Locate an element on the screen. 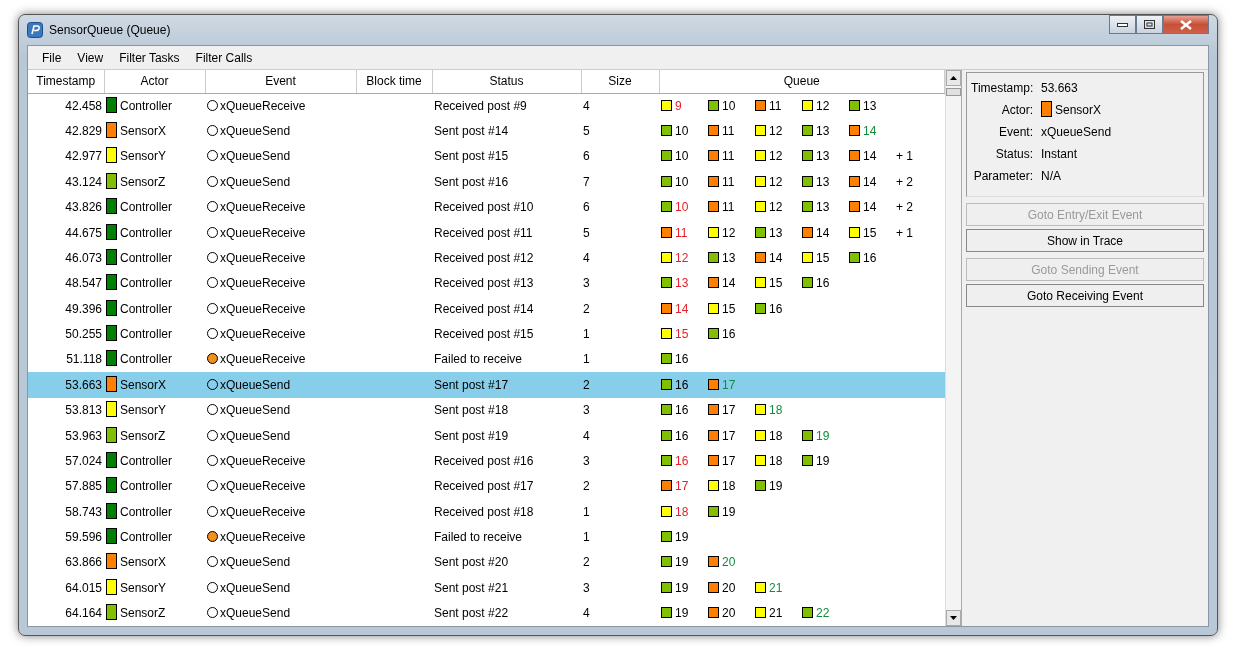  table-row: 50.255 Controller xQueueReceive Received post #15 1 15 16 is located at coordinates (486, 334).